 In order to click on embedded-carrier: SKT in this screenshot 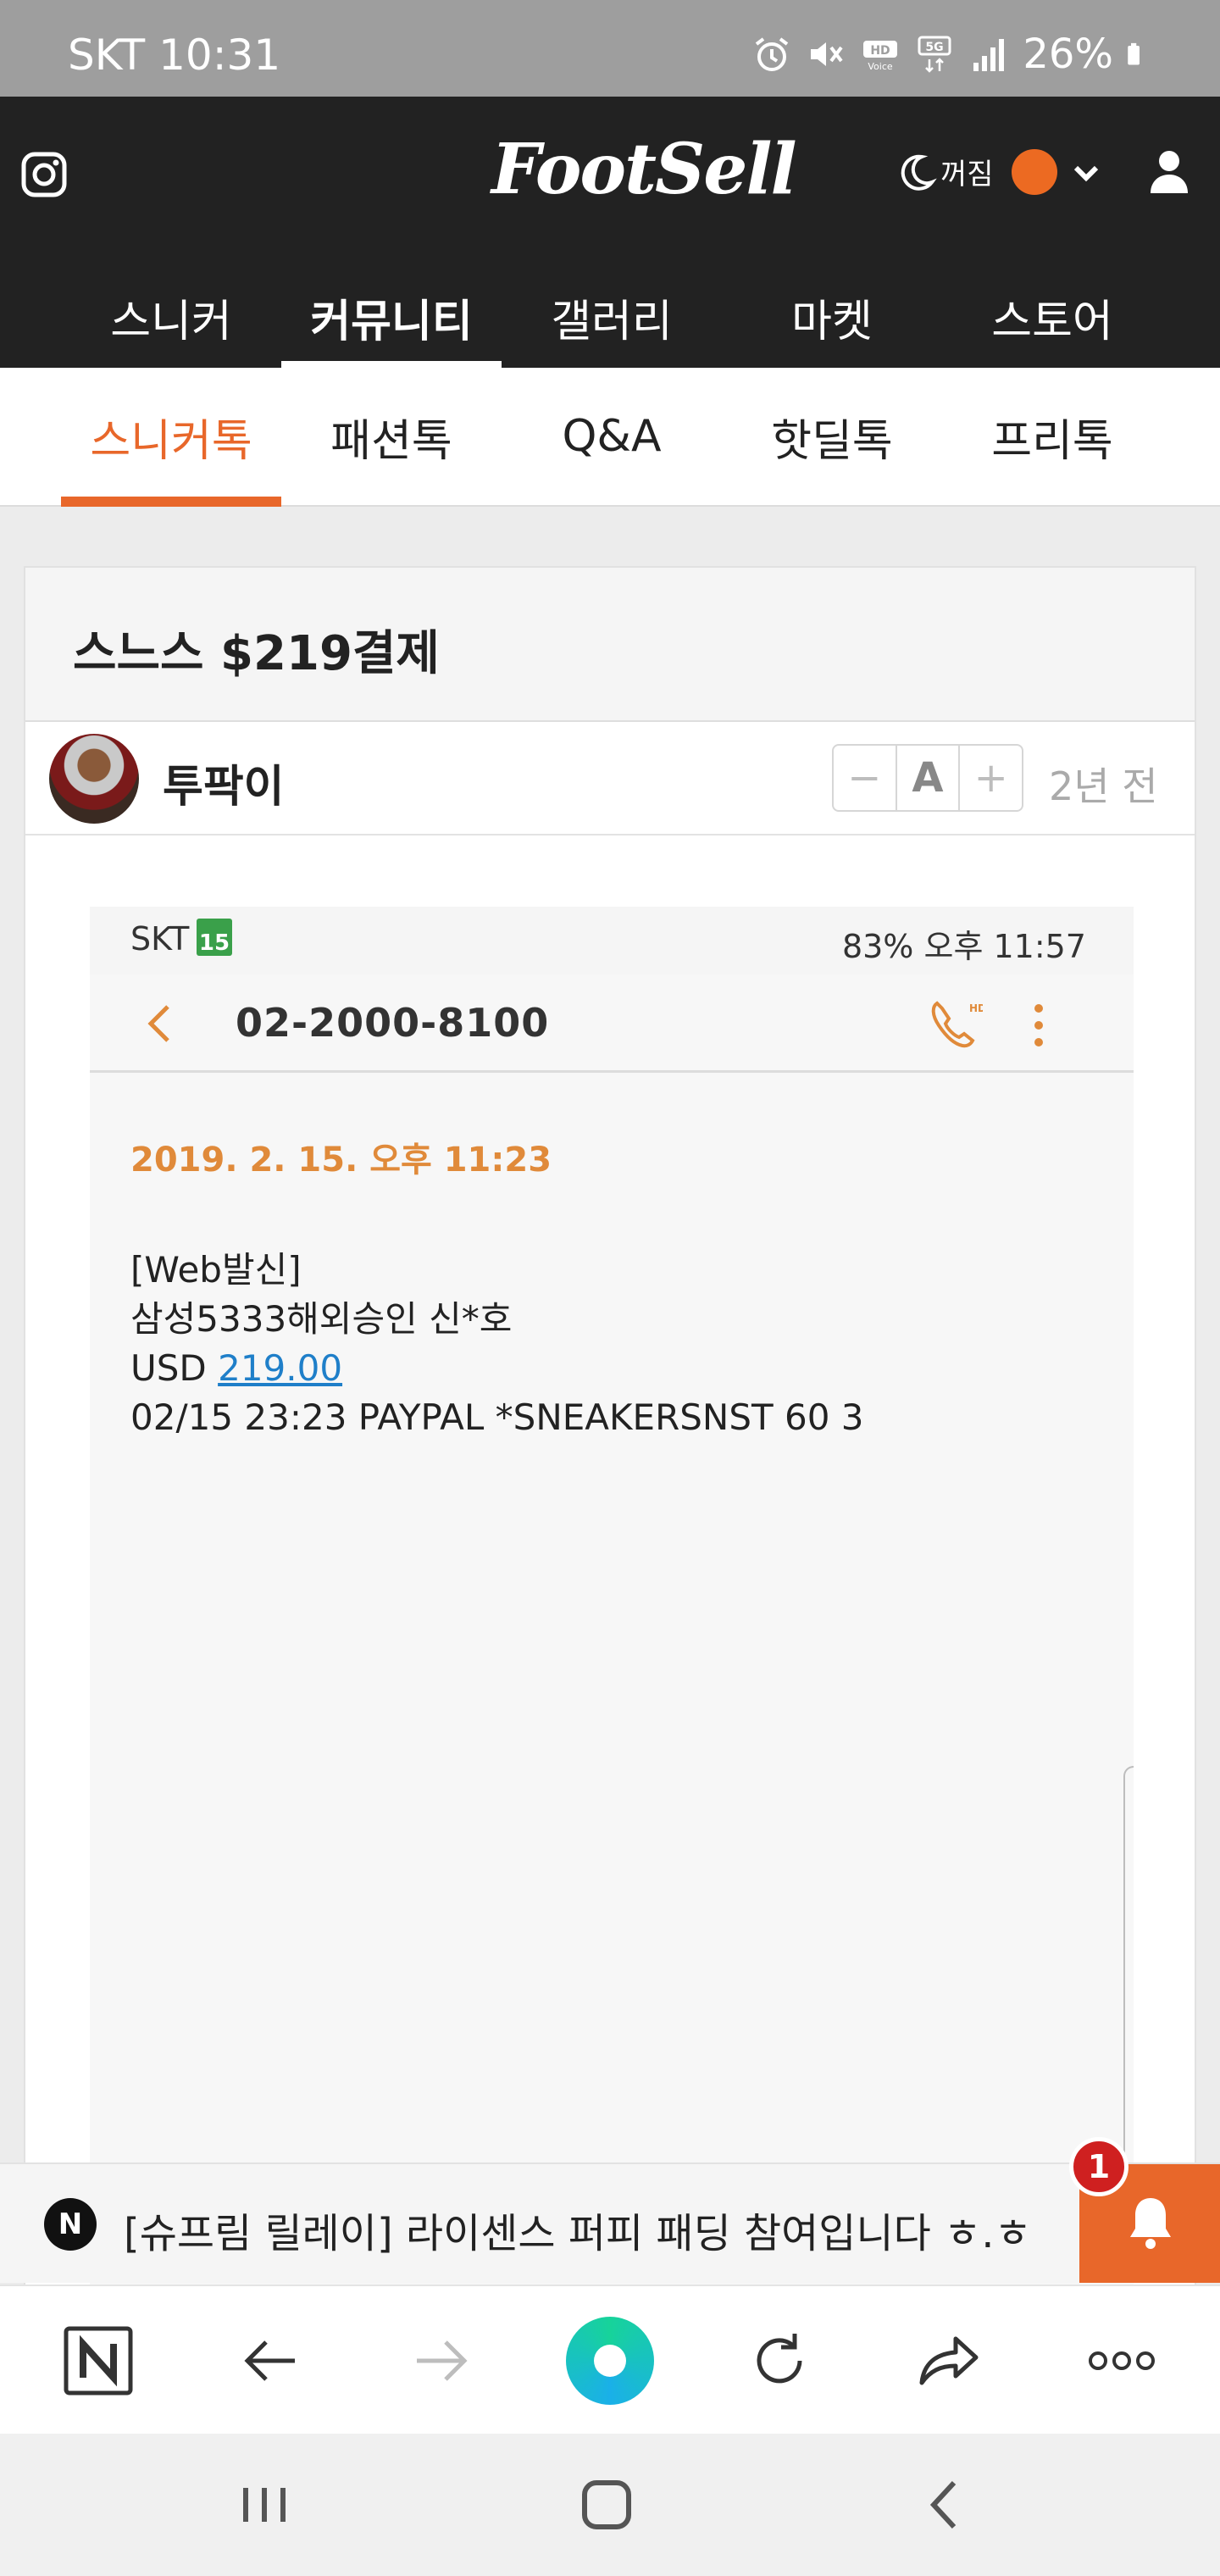, I will do `click(160, 939)`.